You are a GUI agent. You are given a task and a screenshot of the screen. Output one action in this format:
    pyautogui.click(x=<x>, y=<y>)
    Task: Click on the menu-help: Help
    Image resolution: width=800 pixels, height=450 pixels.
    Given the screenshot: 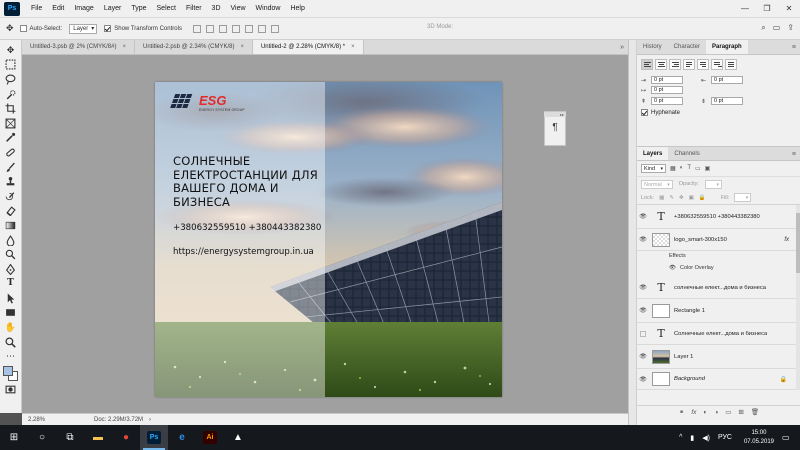 What is the action you would take?
    pyautogui.click(x=297, y=9)
    